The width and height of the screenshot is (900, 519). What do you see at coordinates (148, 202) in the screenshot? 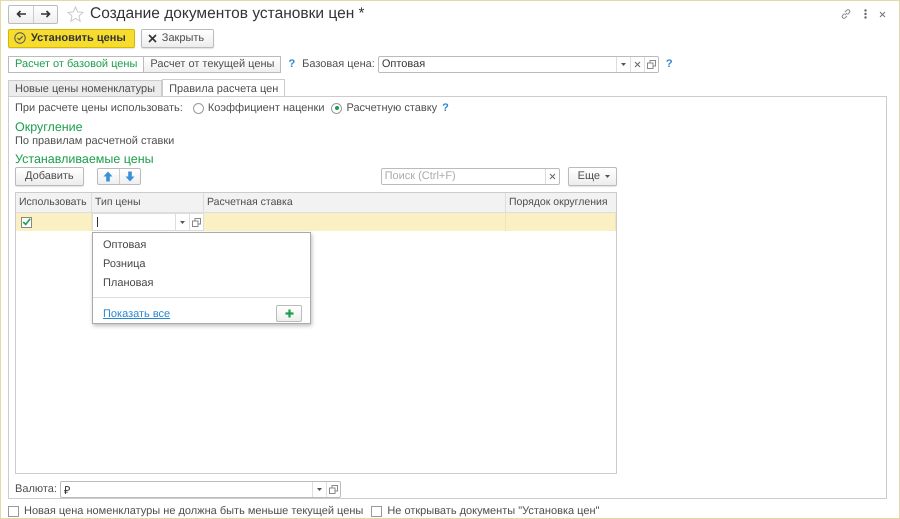
I see `column-header: Тип цены` at bounding box center [148, 202].